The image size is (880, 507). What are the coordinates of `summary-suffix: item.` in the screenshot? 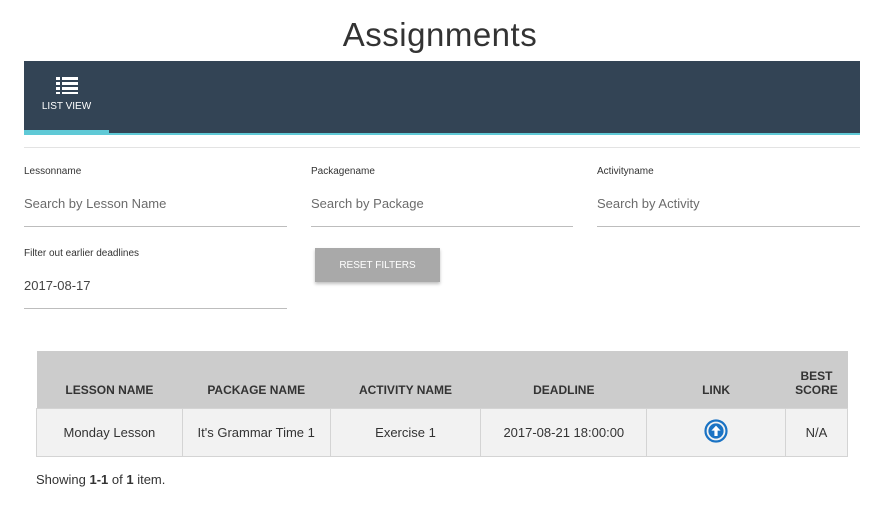 It's located at (149, 479).